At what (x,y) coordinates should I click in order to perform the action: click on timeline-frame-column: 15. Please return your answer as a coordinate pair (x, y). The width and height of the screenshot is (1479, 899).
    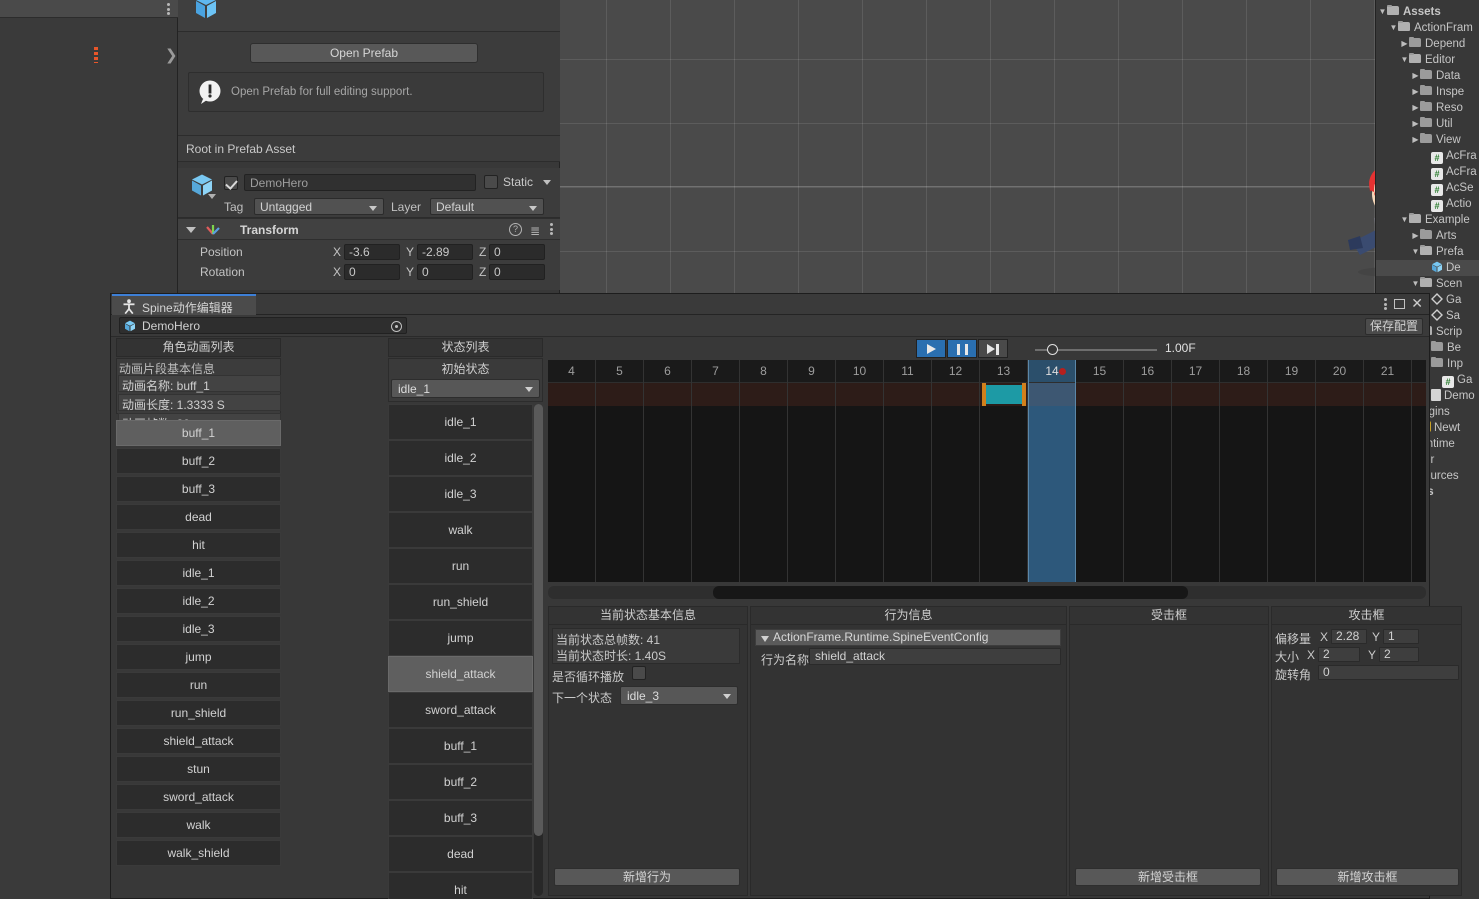
    Looking at the image, I should click on (1100, 471).